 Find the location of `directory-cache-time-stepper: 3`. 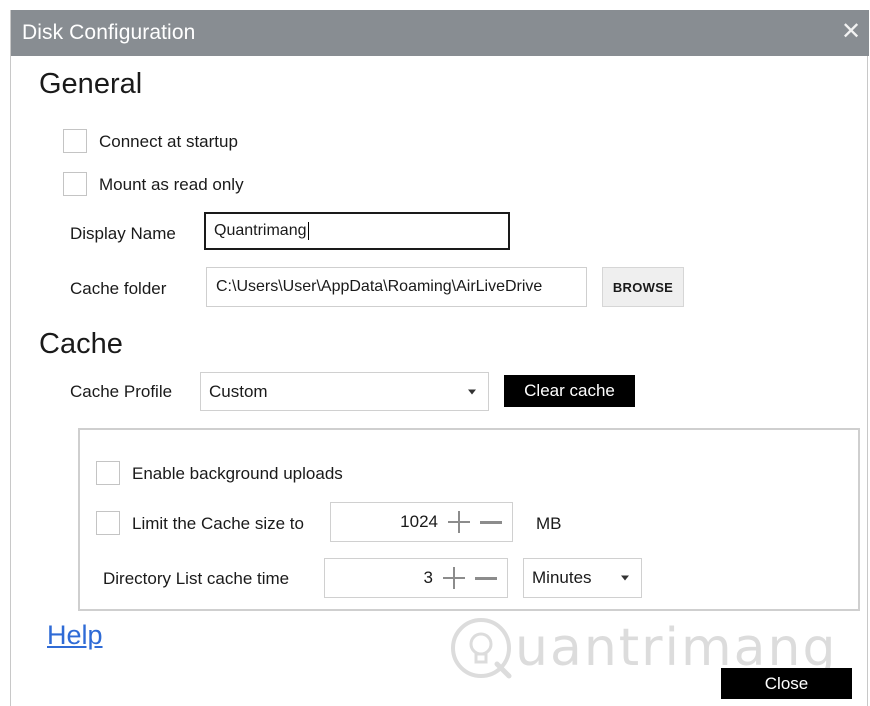

directory-cache-time-stepper: 3 is located at coordinates (416, 578).